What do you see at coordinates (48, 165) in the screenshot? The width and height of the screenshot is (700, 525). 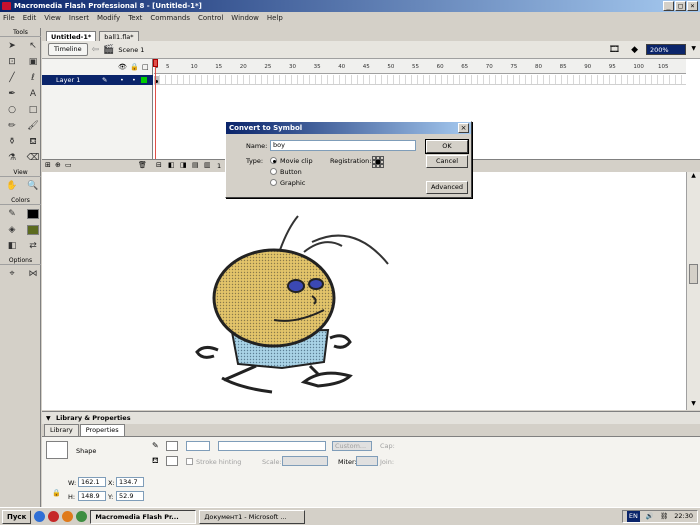 I see `add-layer-icon: ⊞` at bounding box center [48, 165].